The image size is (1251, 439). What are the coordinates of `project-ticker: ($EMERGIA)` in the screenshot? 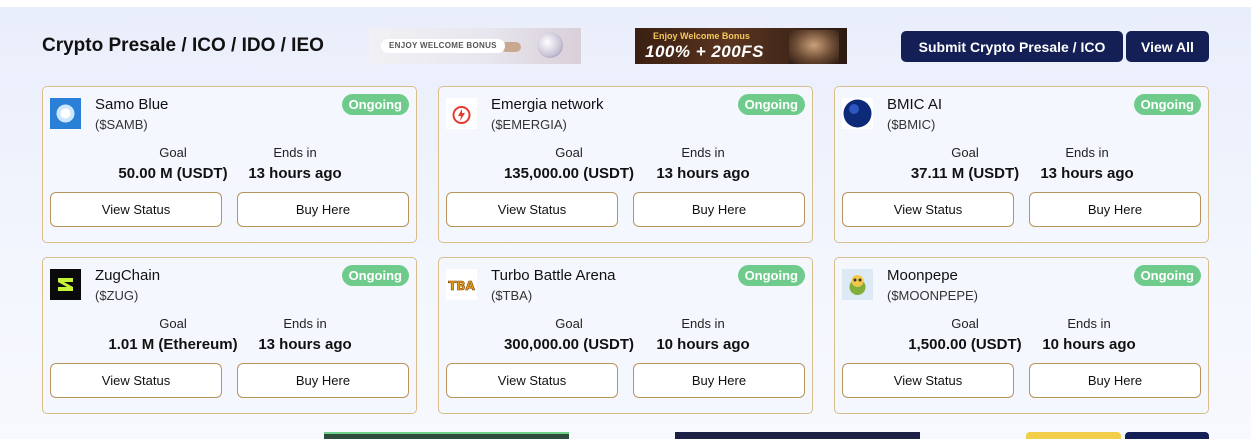 It's located at (529, 124).